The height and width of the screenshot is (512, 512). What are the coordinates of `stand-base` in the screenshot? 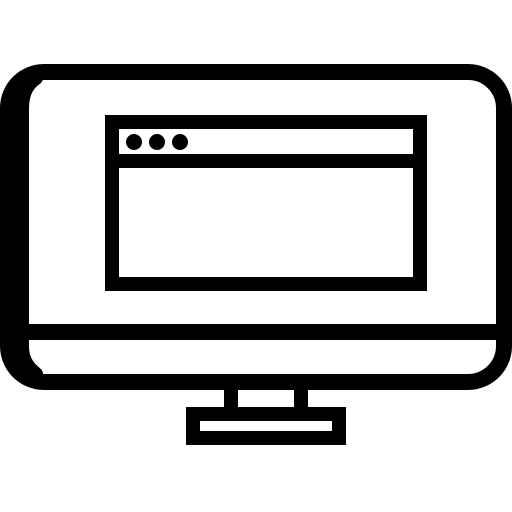 It's located at (266, 426).